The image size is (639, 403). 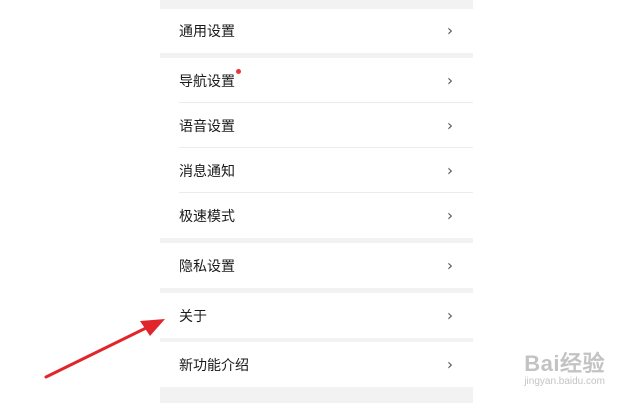 What do you see at coordinates (104, 349) in the screenshot?
I see `red-arrow-annotation` at bounding box center [104, 349].